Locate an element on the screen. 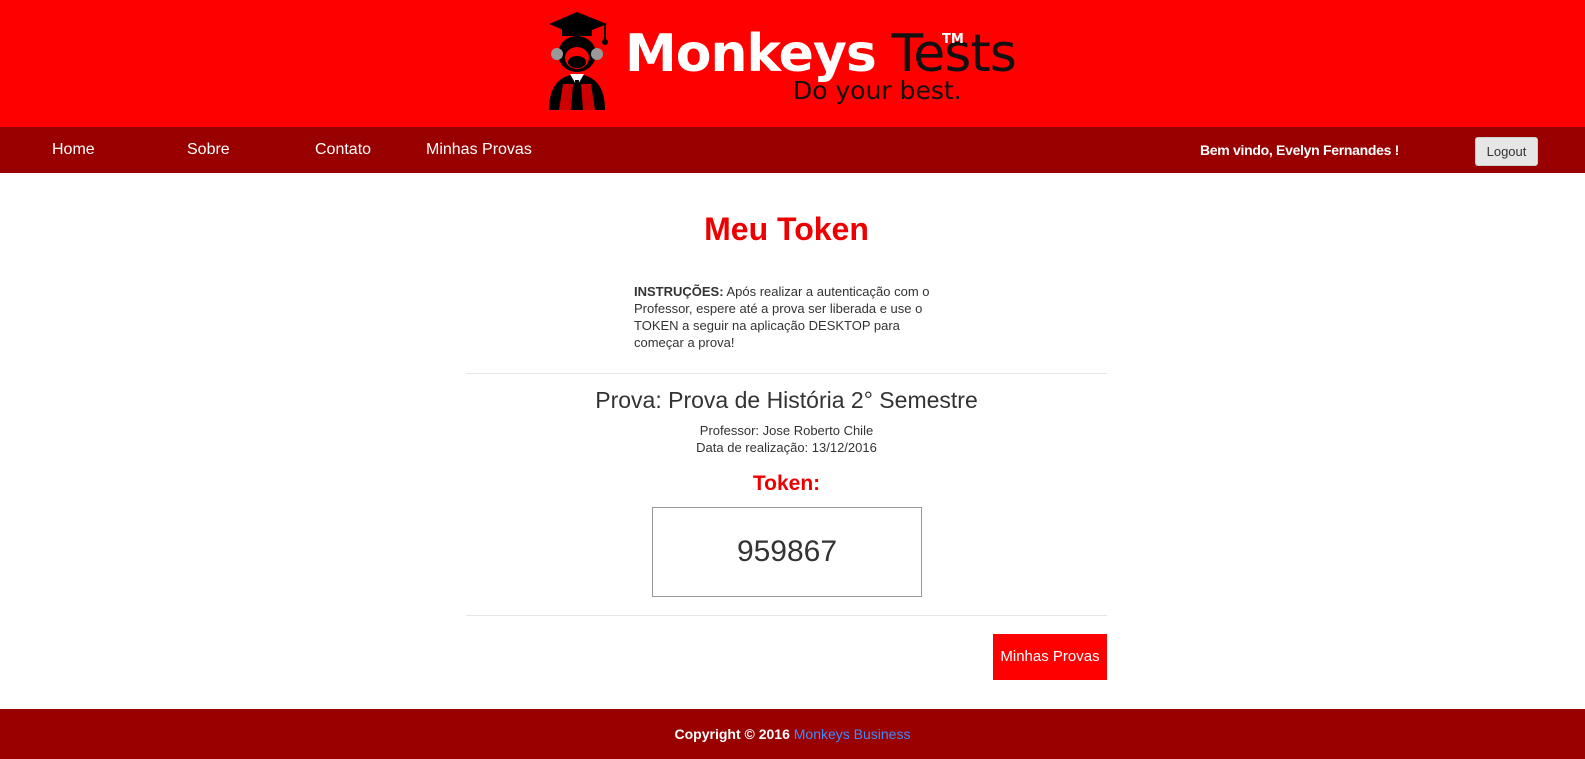 The height and width of the screenshot is (759, 1585). brand-name-primary: Monkeys is located at coordinates (751, 54).